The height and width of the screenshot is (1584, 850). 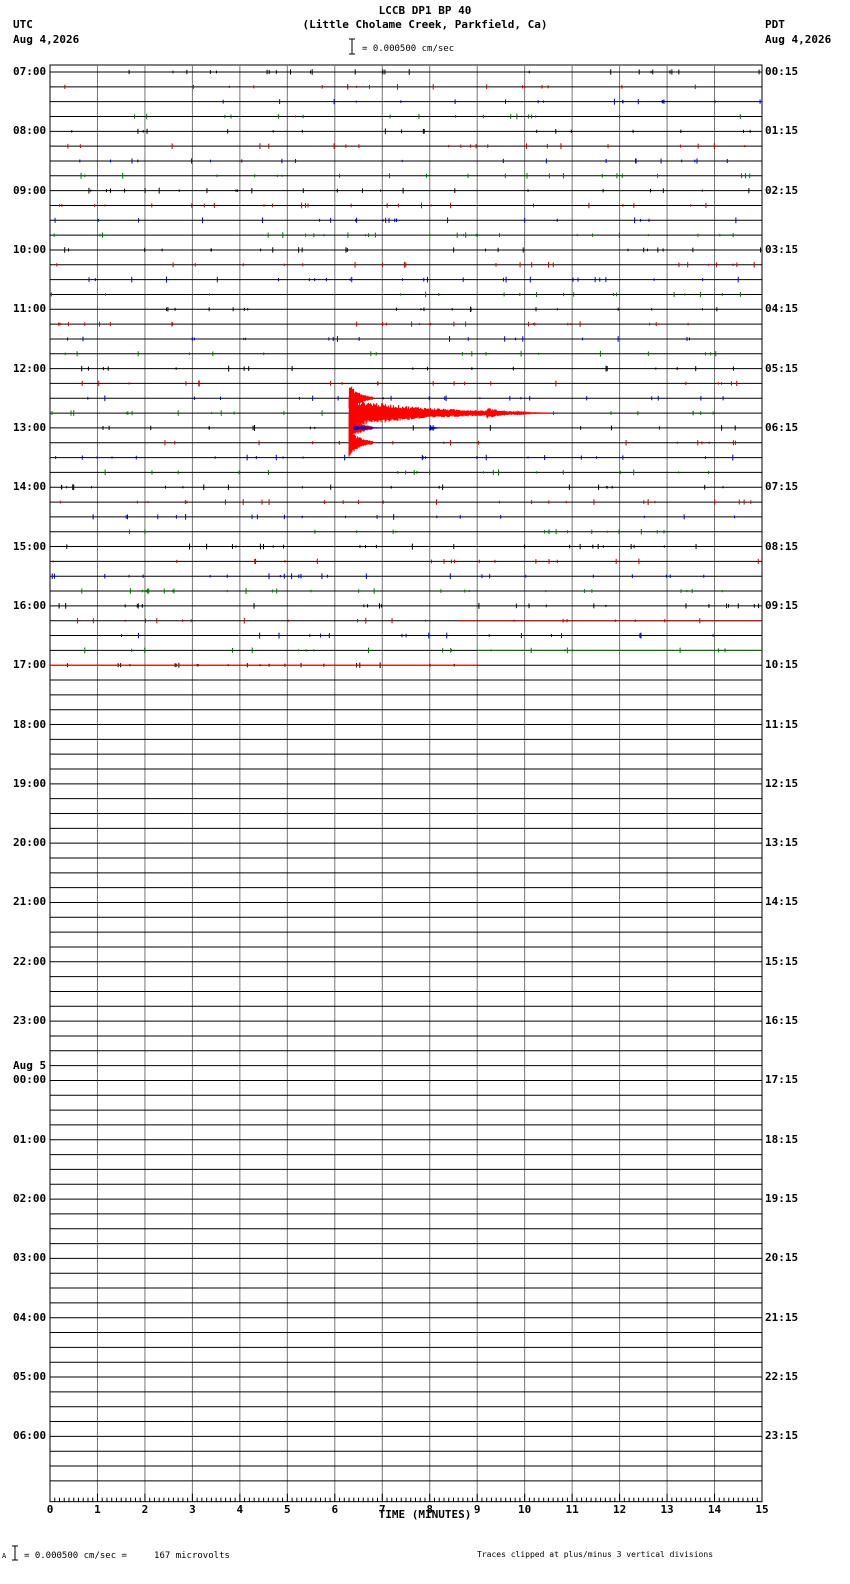 What do you see at coordinates (425, 1514) in the screenshot?
I see `x-axis-label: TIME (MINUTES)` at bounding box center [425, 1514].